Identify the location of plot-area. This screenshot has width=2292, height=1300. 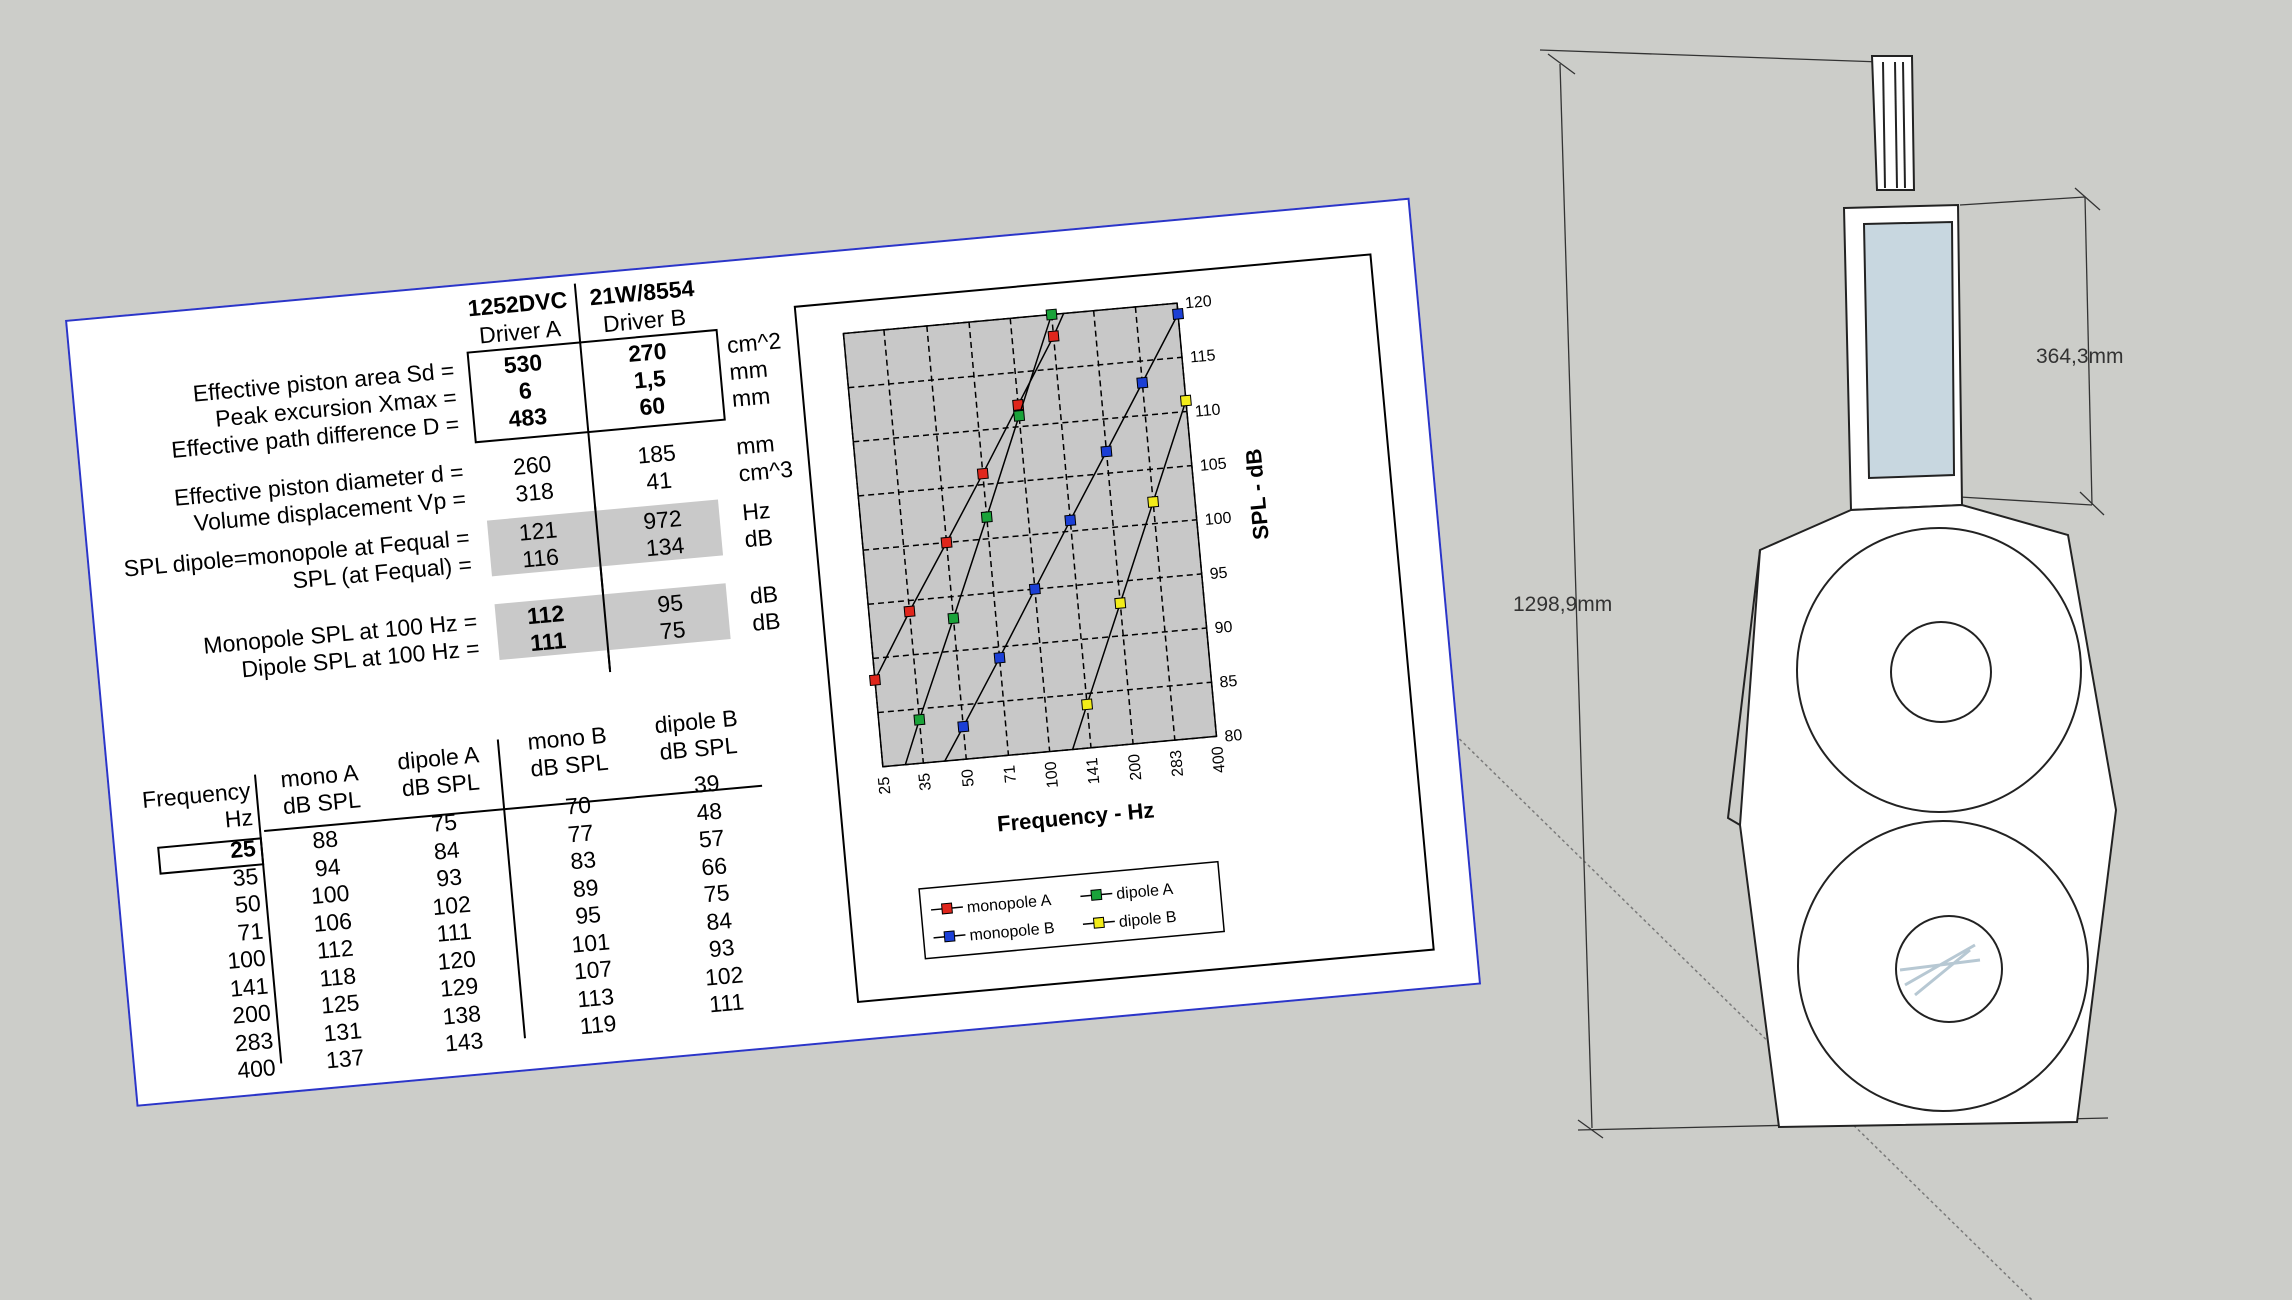
(1030, 535).